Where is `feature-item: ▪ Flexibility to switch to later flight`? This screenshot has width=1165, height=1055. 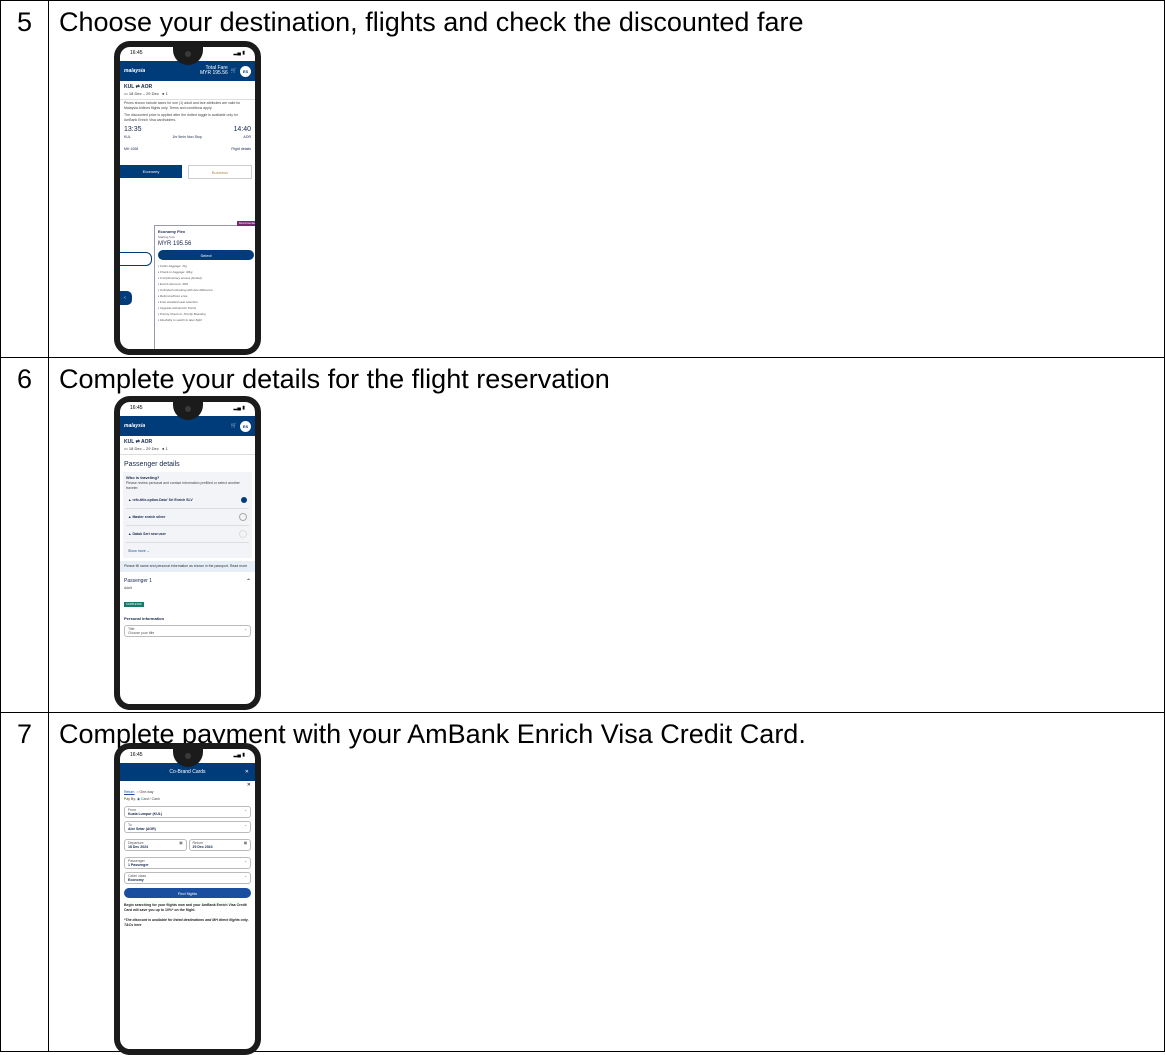 feature-item: ▪ Flexibility to switch to later flight is located at coordinates (180, 320).